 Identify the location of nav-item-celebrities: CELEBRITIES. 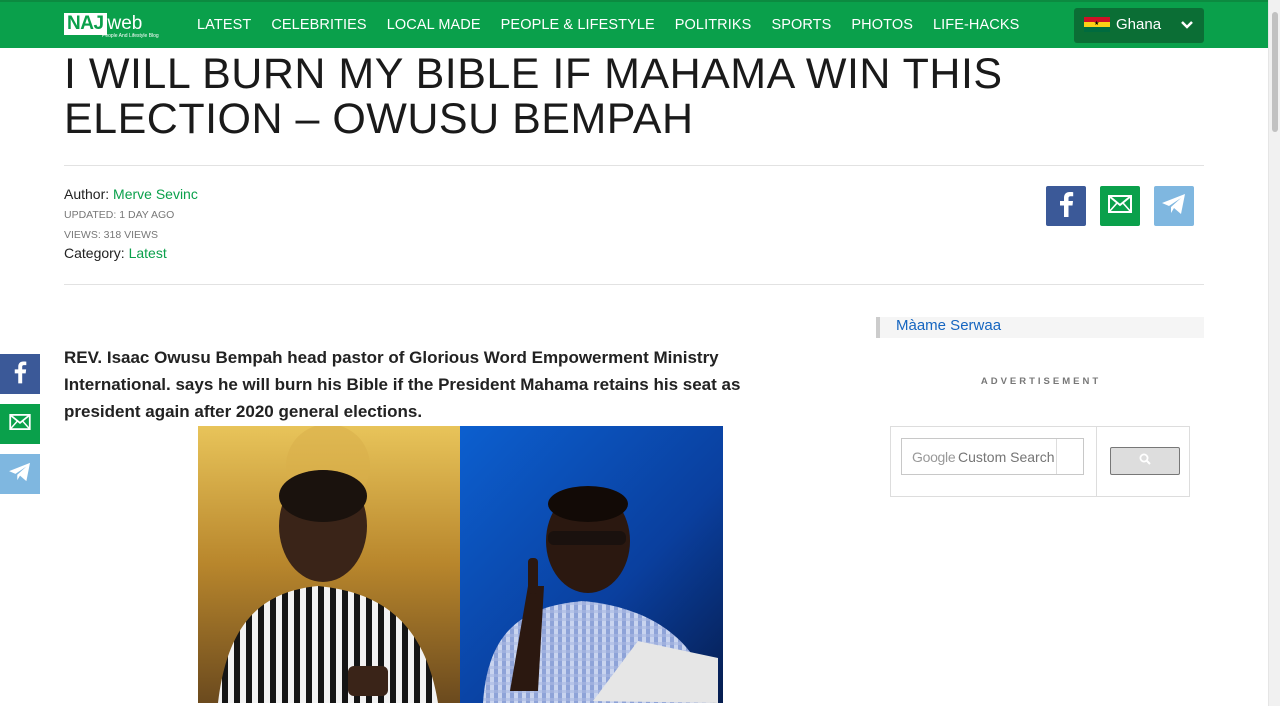
(318, 25).